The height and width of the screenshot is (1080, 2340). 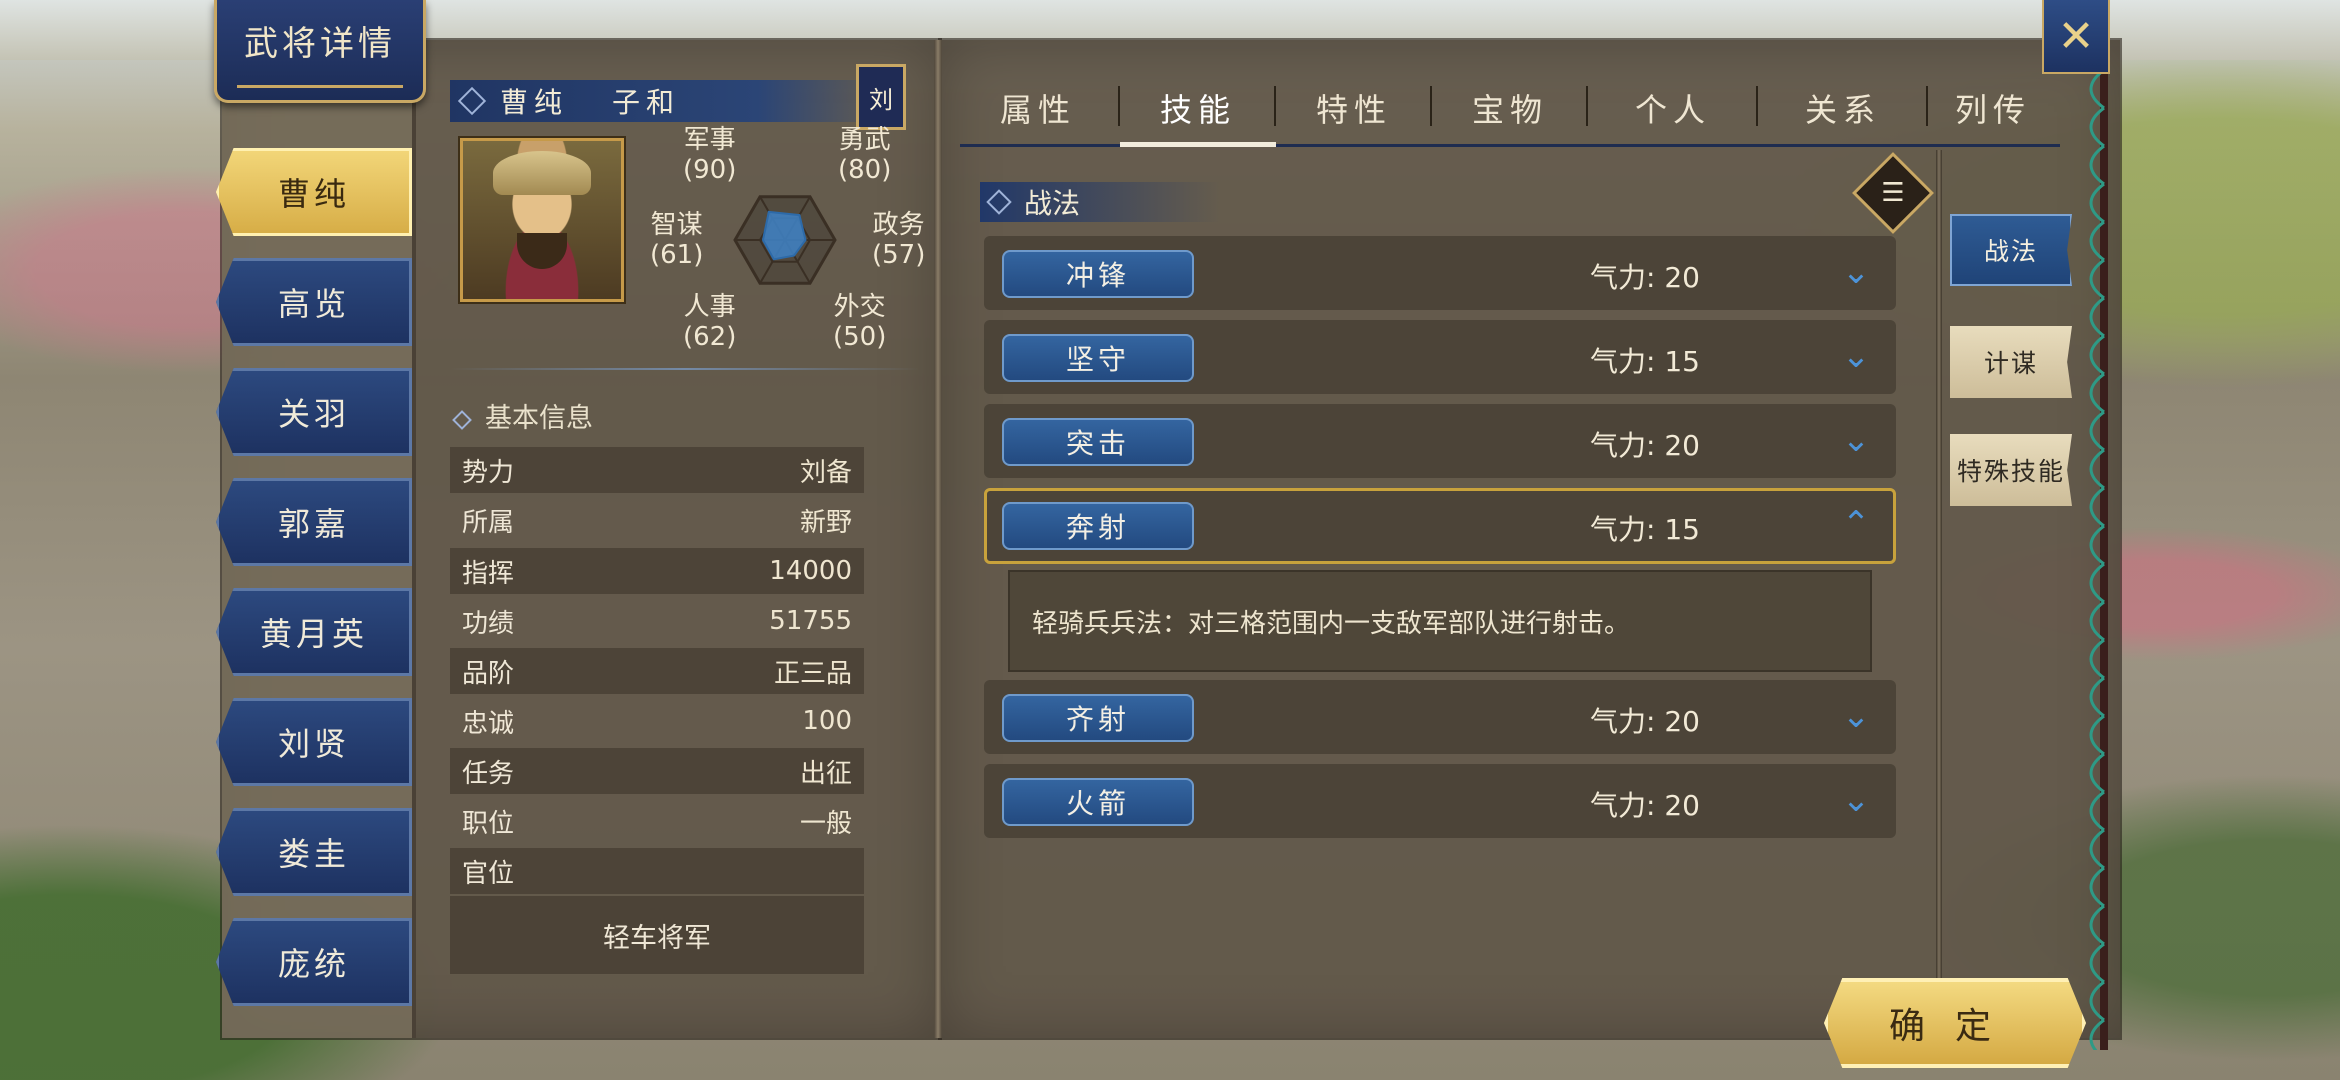 What do you see at coordinates (1440, 717) in the screenshot?
I see `skill-row: 齐射 气力: 20 ⌄` at bounding box center [1440, 717].